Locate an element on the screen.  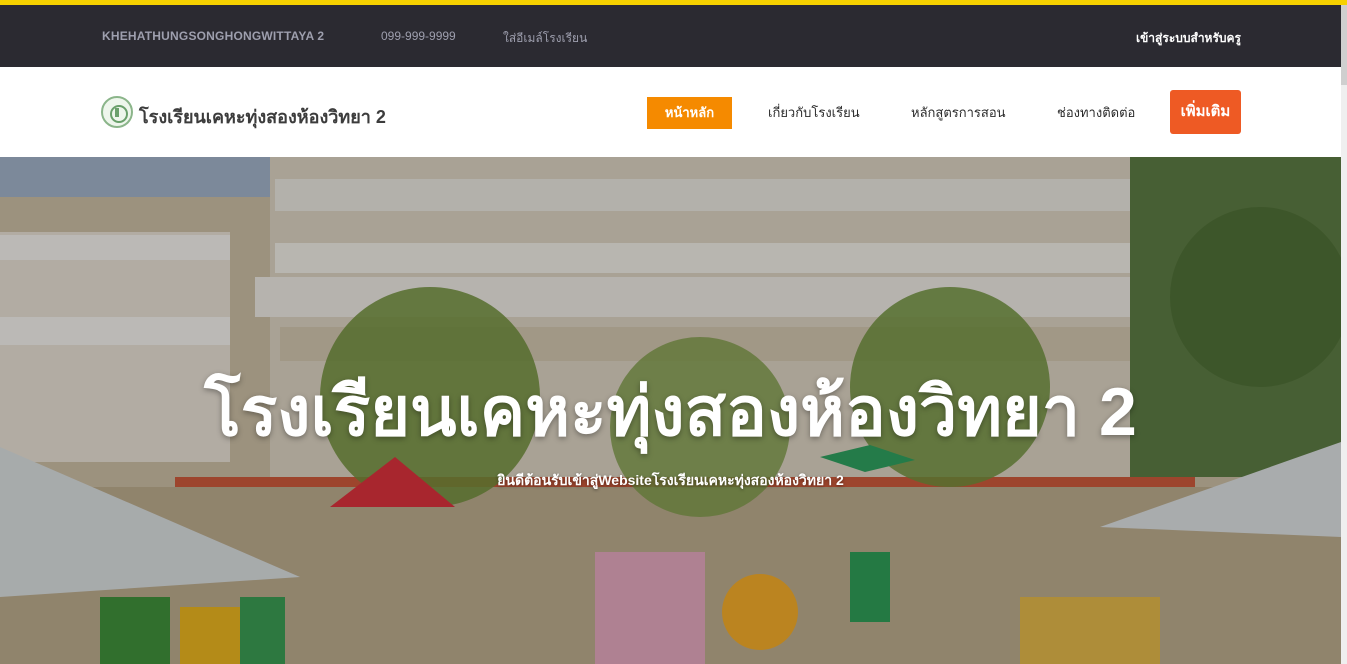
more-button: เพิ่มเติม is located at coordinates (1205, 112).